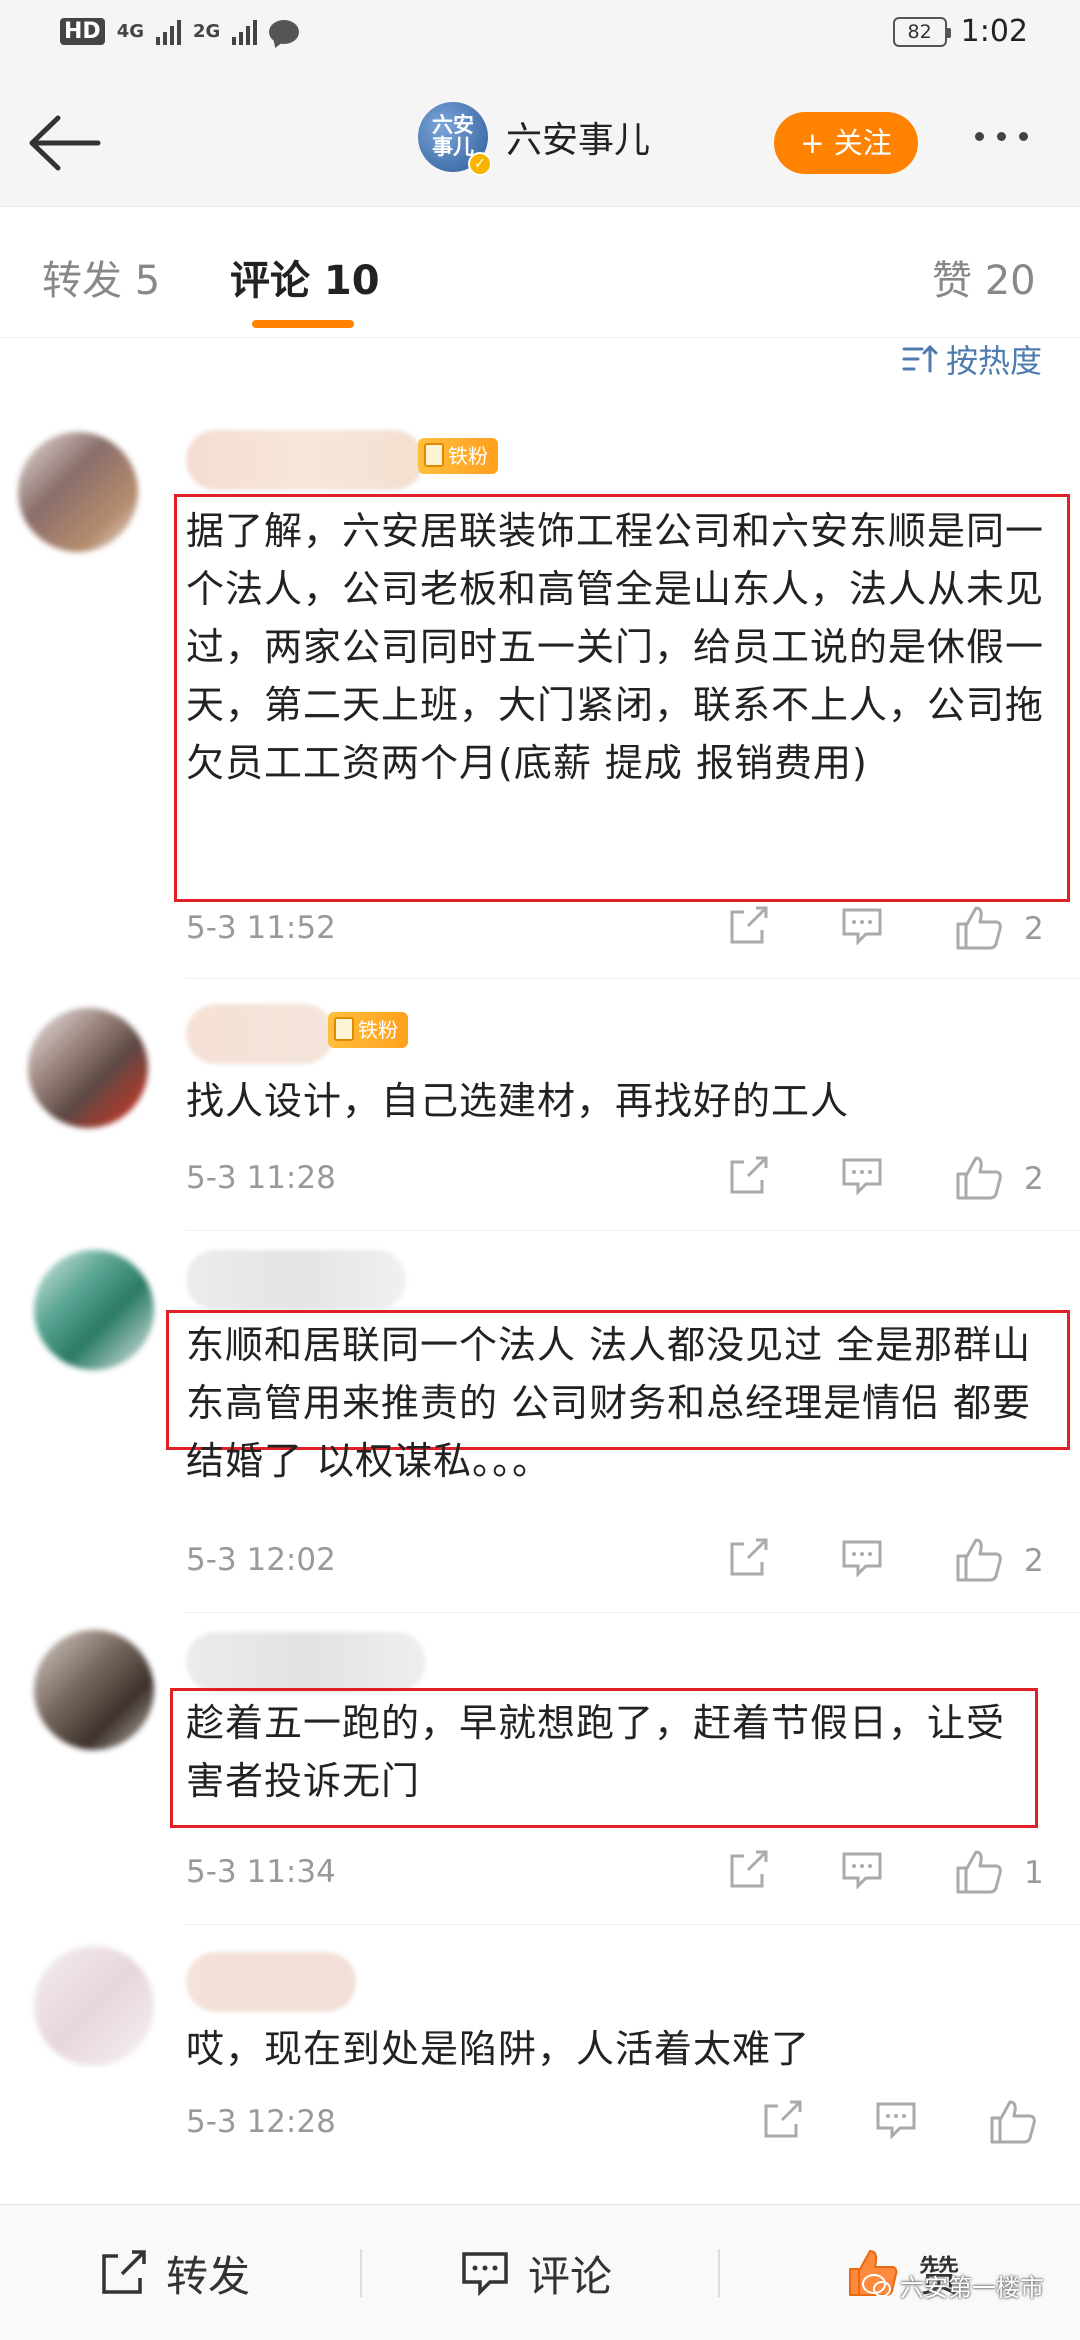 The height and width of the screenshot is (2340, 1080). I want to click on avatar-text-bottom: 事儿, so click(453, 147).